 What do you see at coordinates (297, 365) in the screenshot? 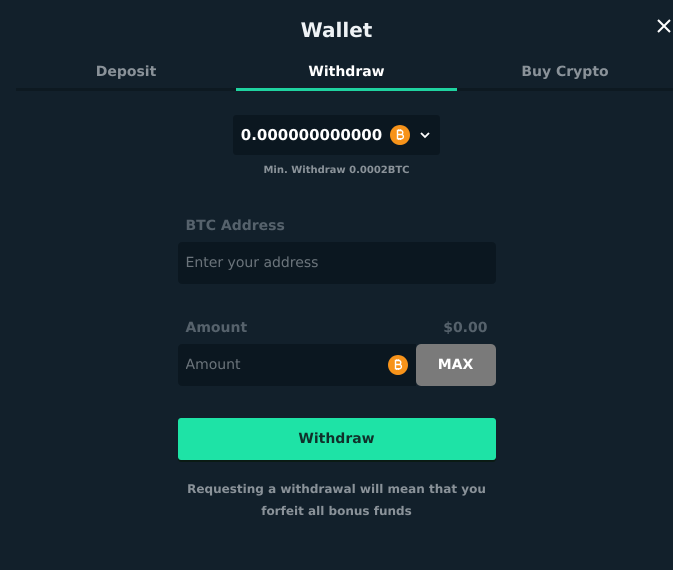
I see `amount-input: Amount` at bounding box center [297, 365].